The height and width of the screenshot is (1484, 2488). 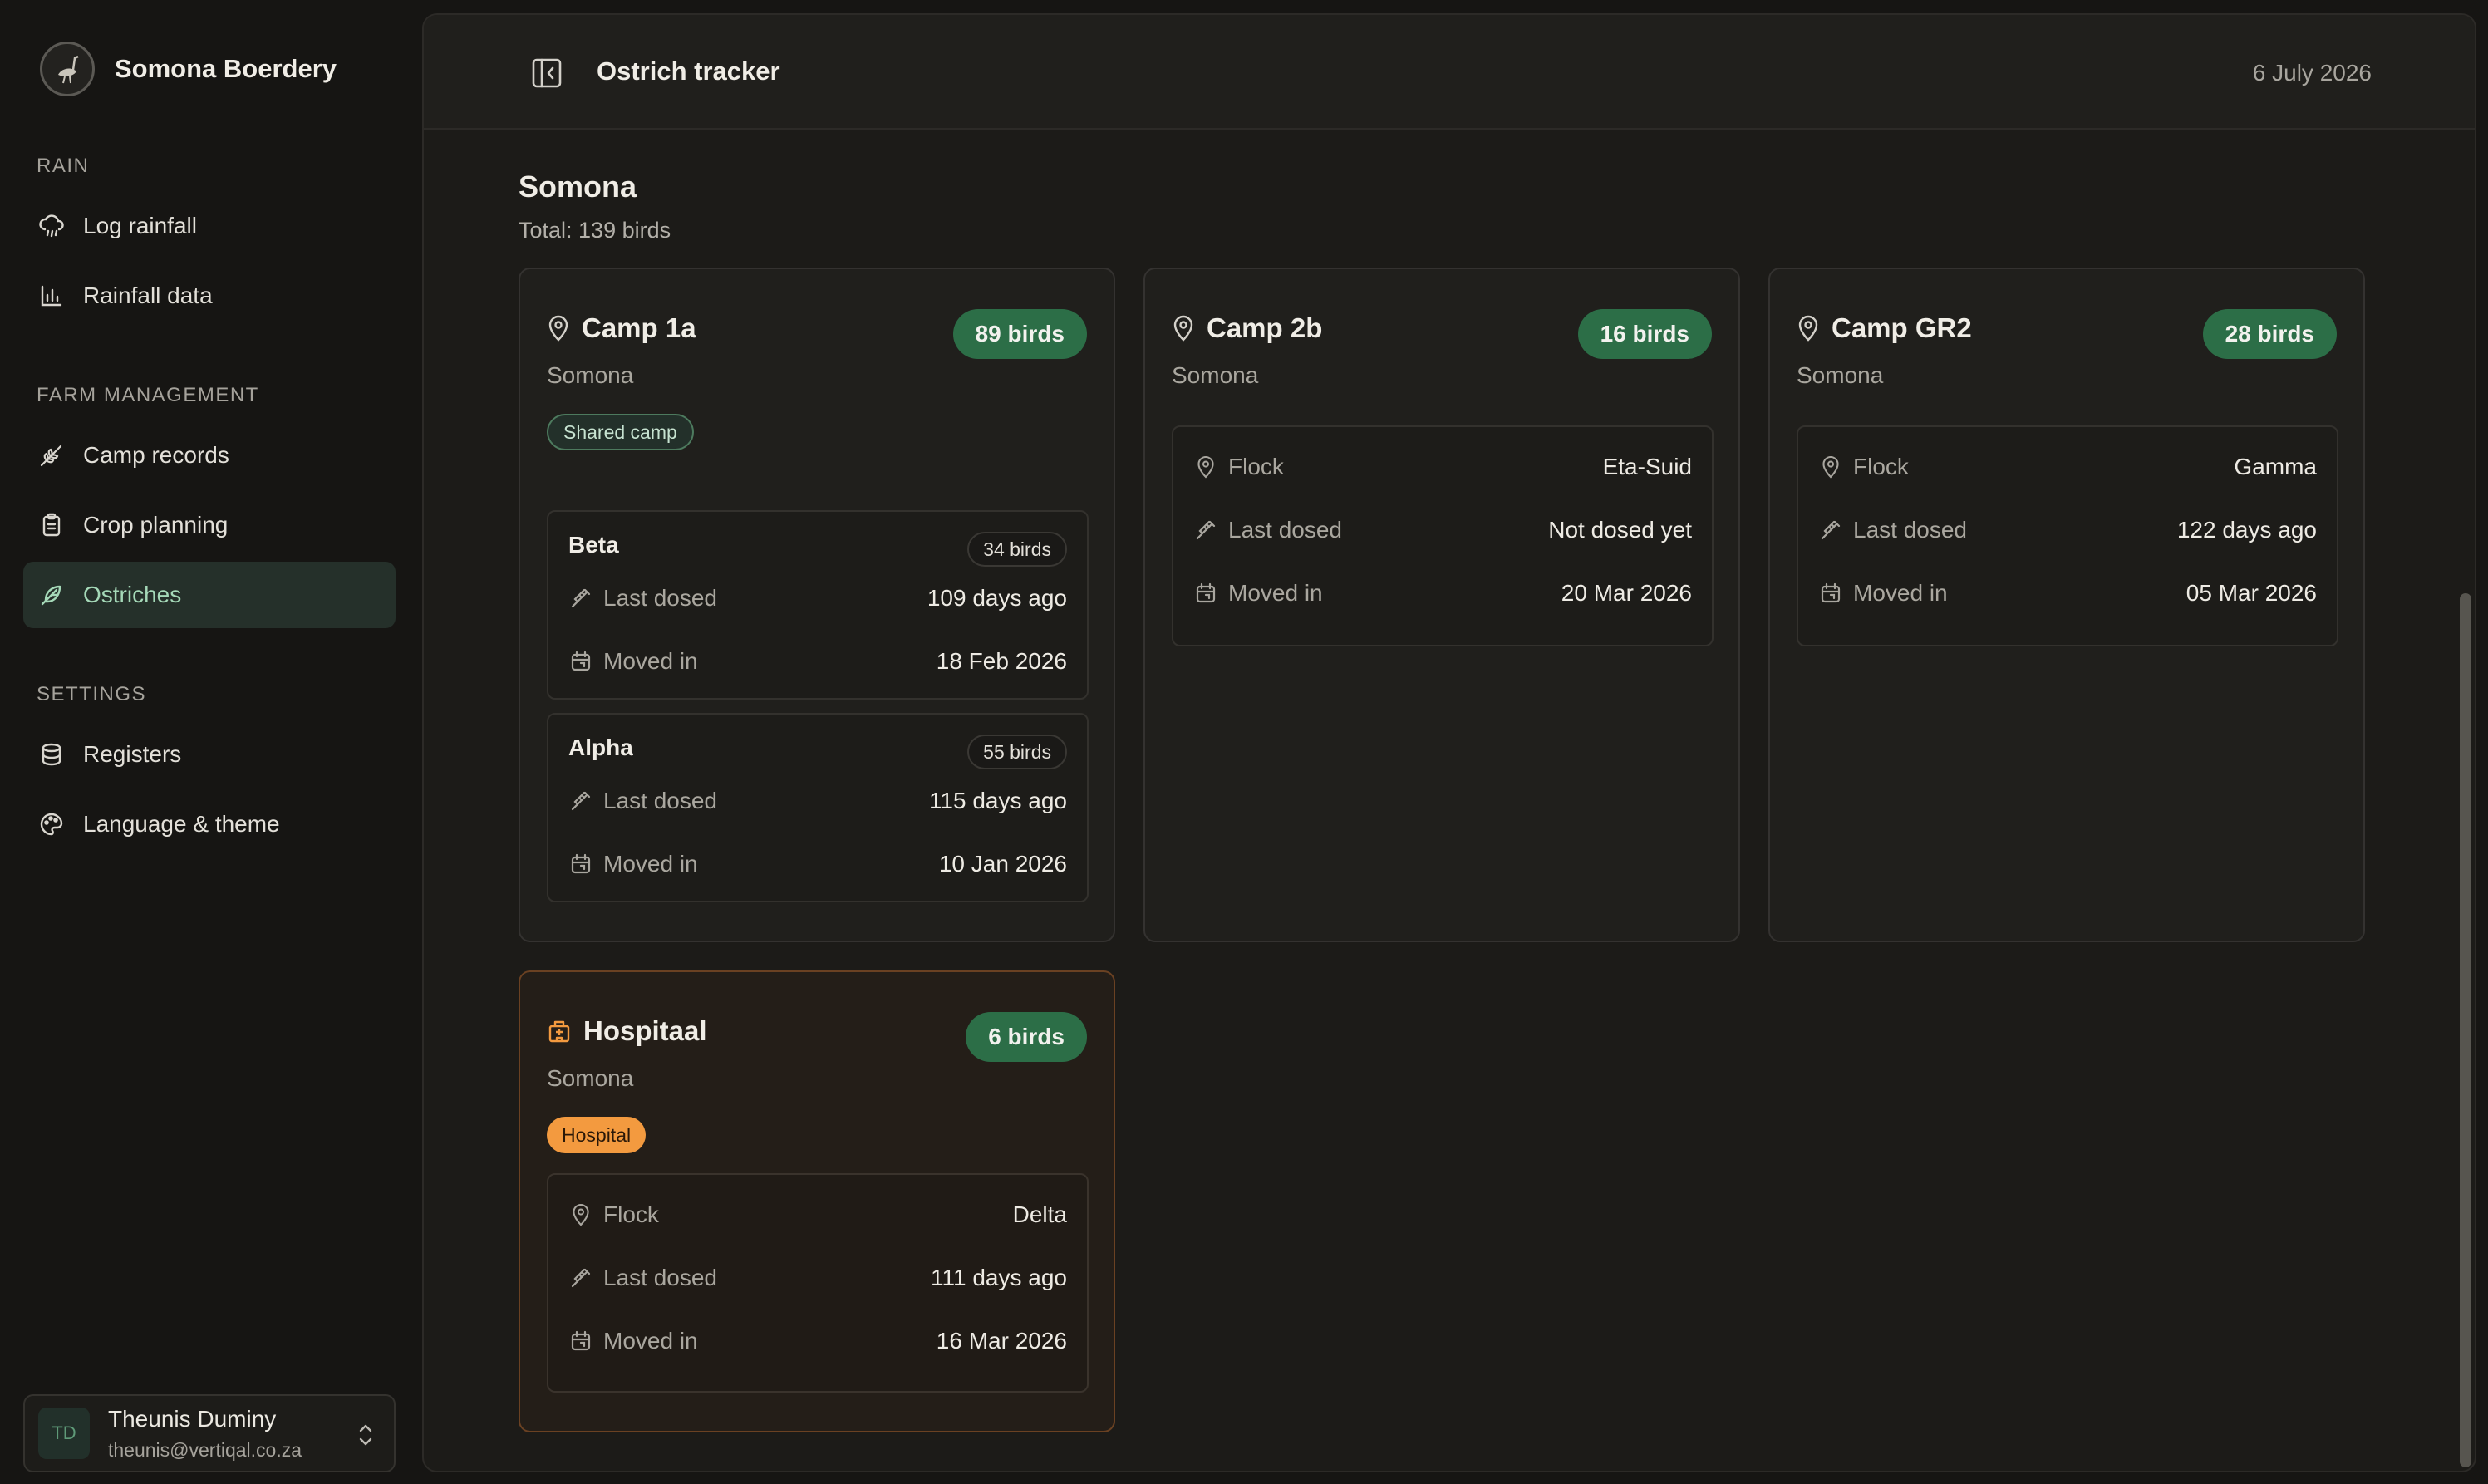 What do you see at coordinates (51, 824) in the screenshot?
I see `palette-icon` at bounding box center [51, 824].